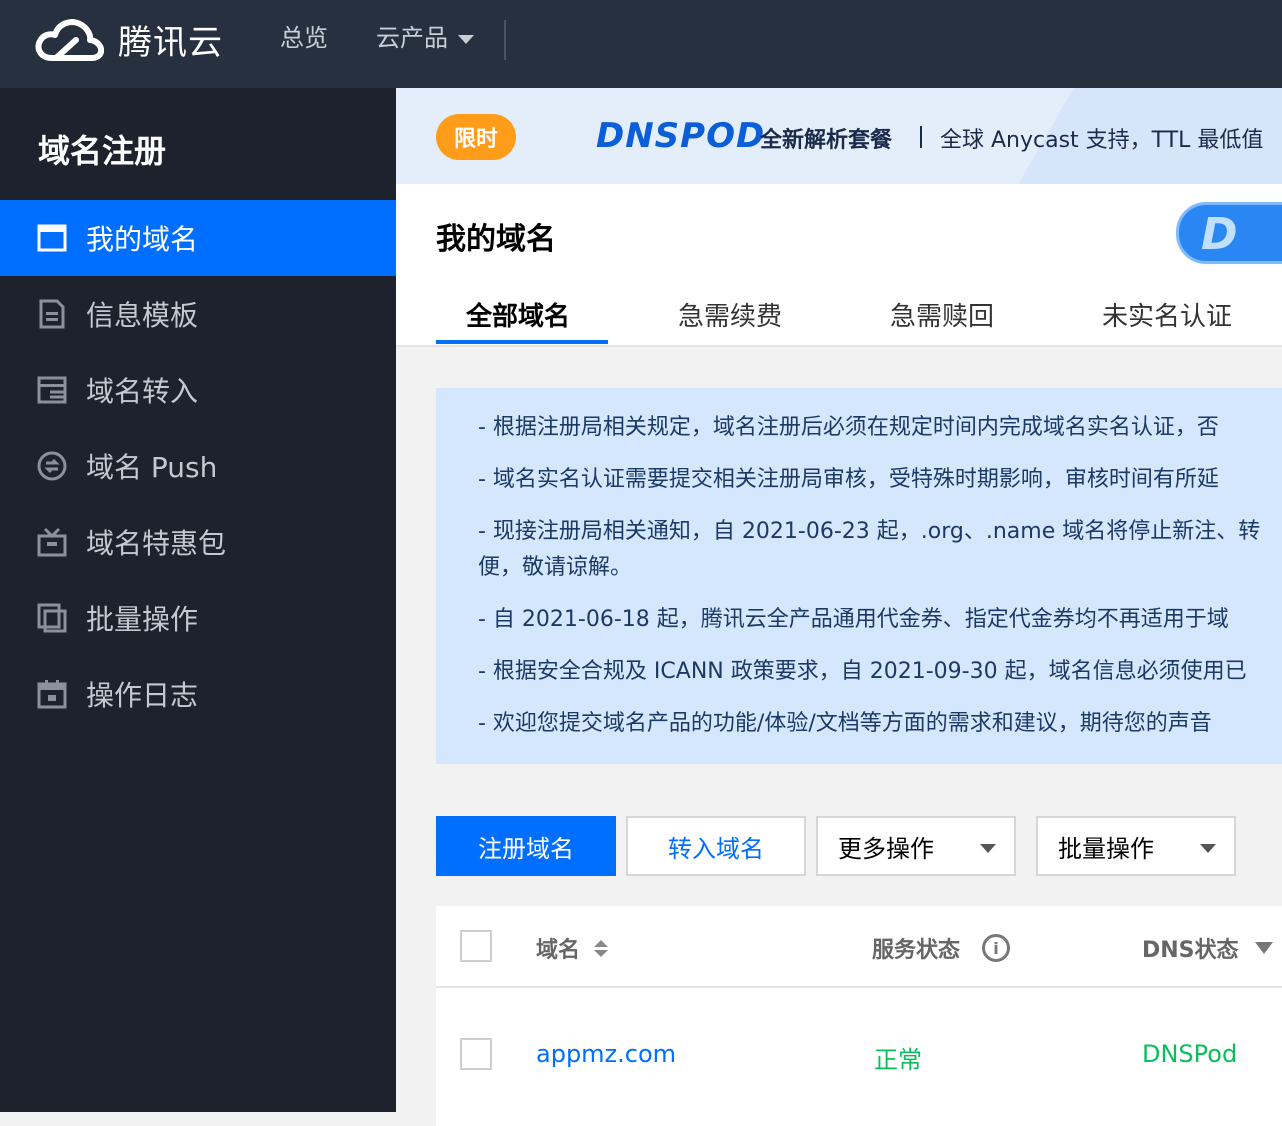 This screenshot has width=1282, height=1126. I want to click on banner-separator, so click(921, 137).